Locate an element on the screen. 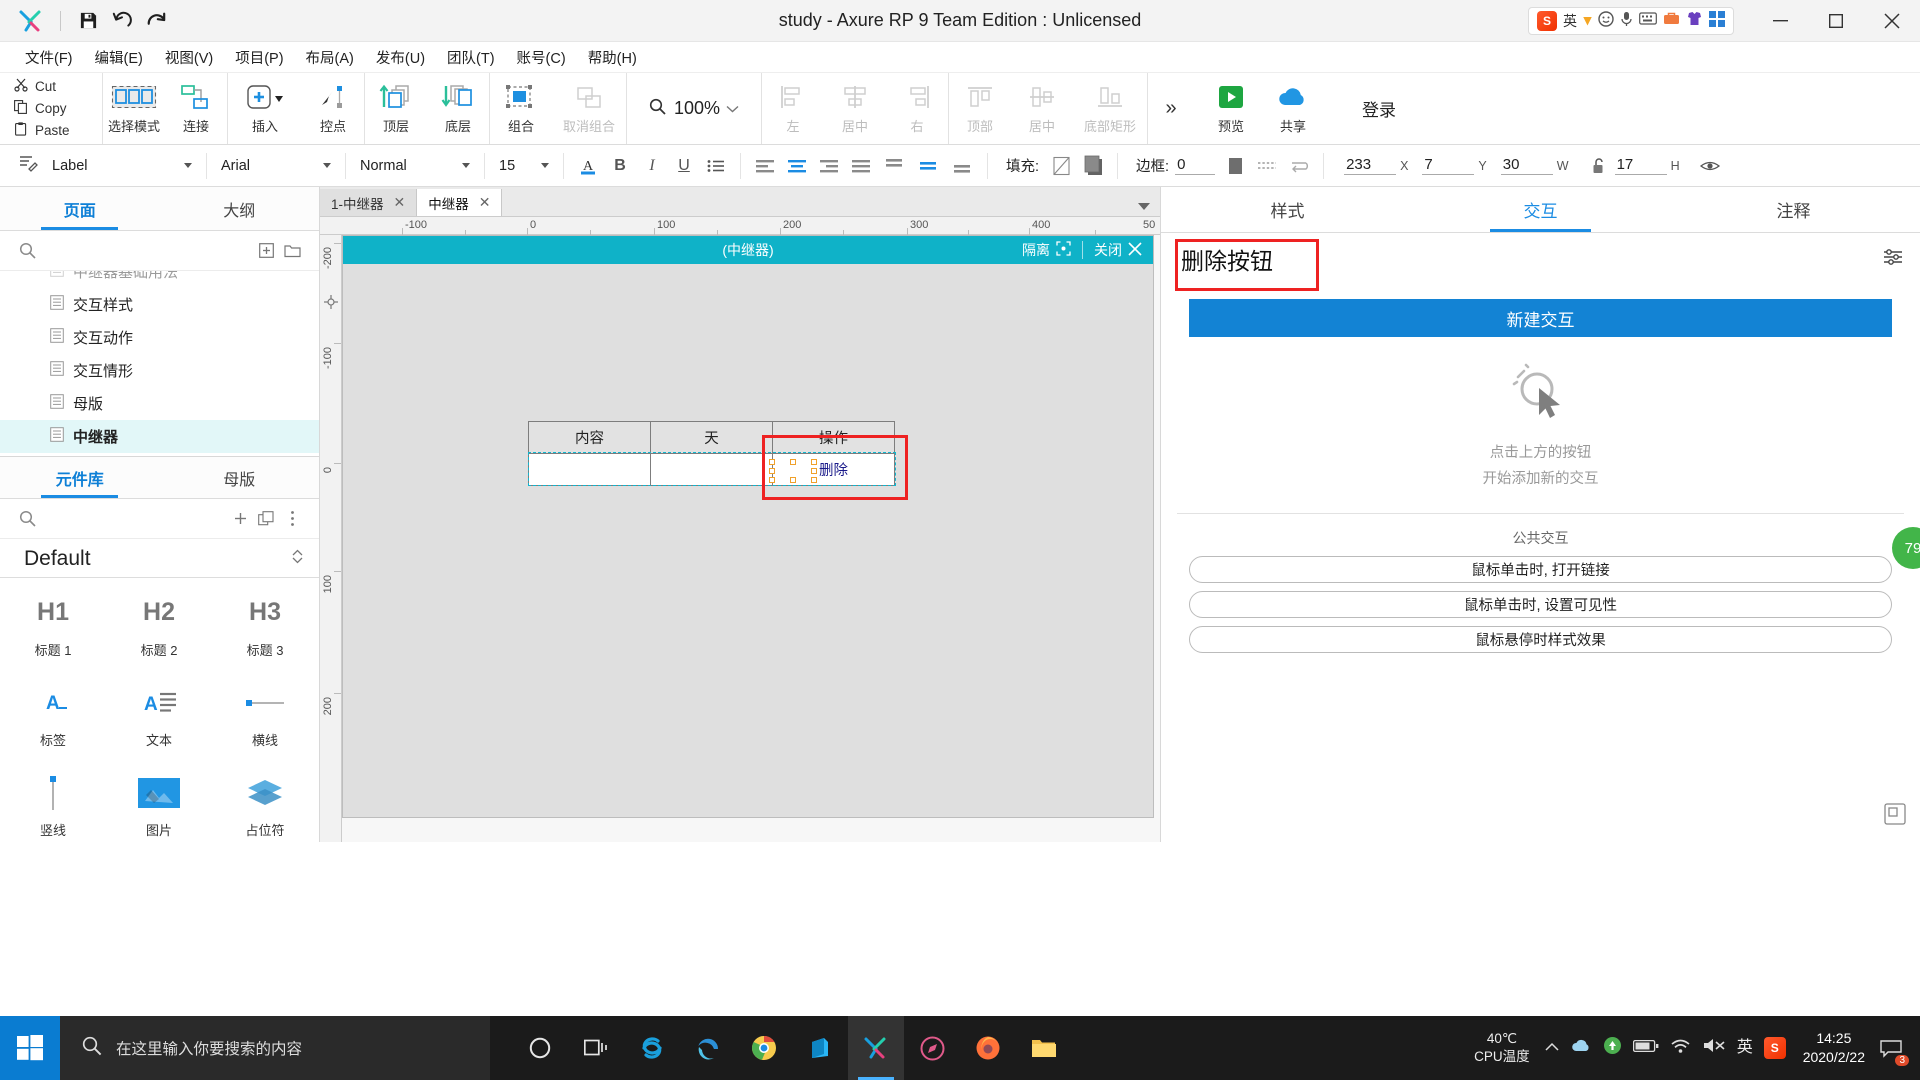 The width and height of the screenshot is (1920, 1080). taskbar-search-box: 在这里输入你要搜索的内容 is located at coordinates (275, 1048).